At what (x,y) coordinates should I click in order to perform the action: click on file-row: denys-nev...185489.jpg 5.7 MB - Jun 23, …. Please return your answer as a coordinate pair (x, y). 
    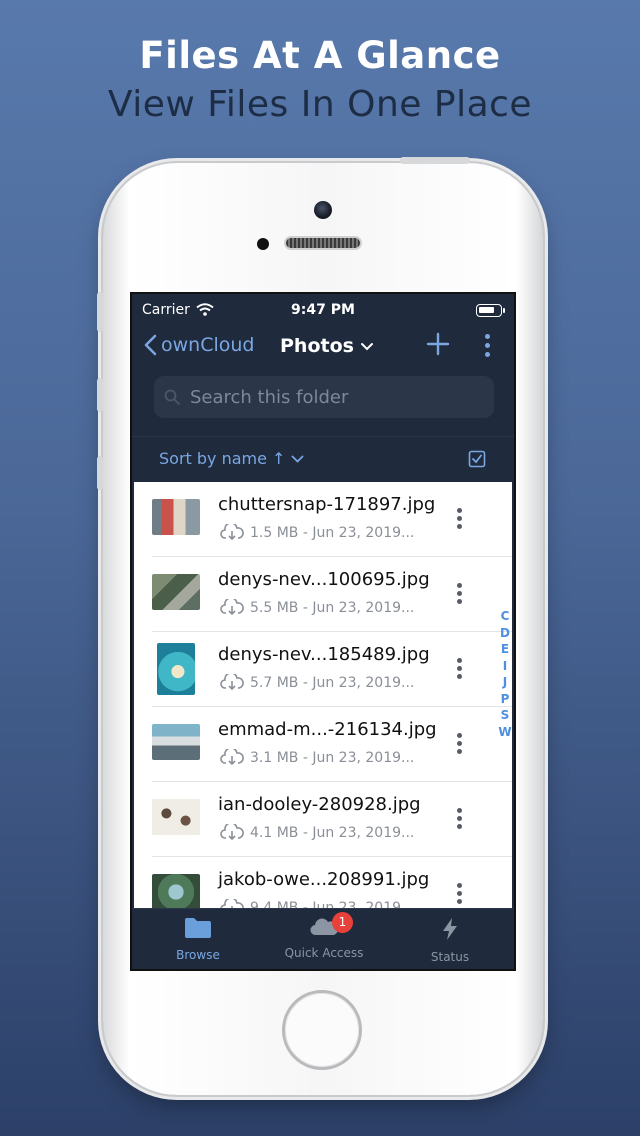
    Looking at the image, I should click on (323, 669).